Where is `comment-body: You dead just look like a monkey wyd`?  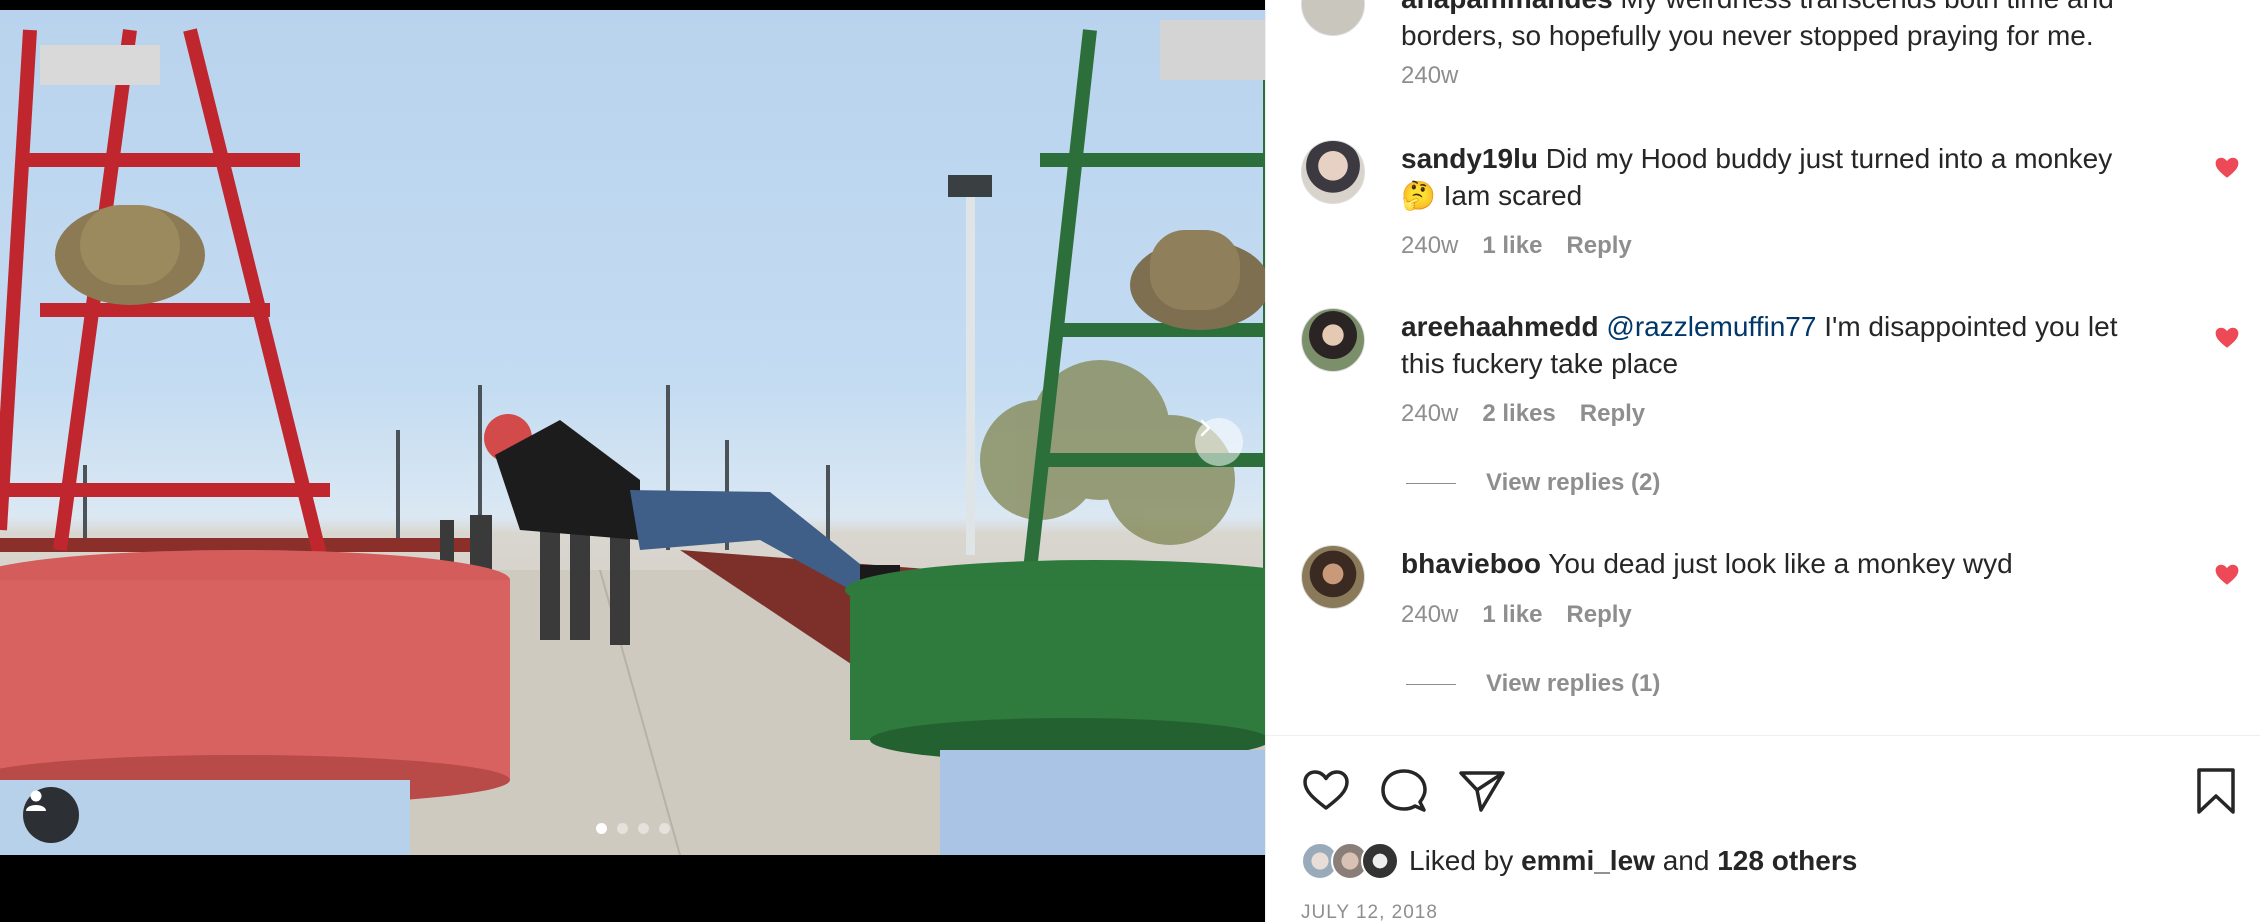 comment-body: You dead just look like a monkey wyd is located at coordinates (1780, 563).